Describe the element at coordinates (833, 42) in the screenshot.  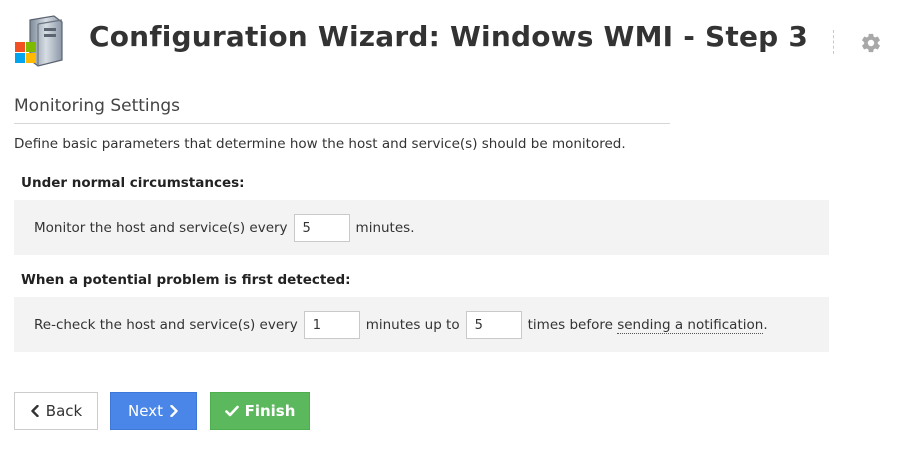
I see `header-divider` at that location.